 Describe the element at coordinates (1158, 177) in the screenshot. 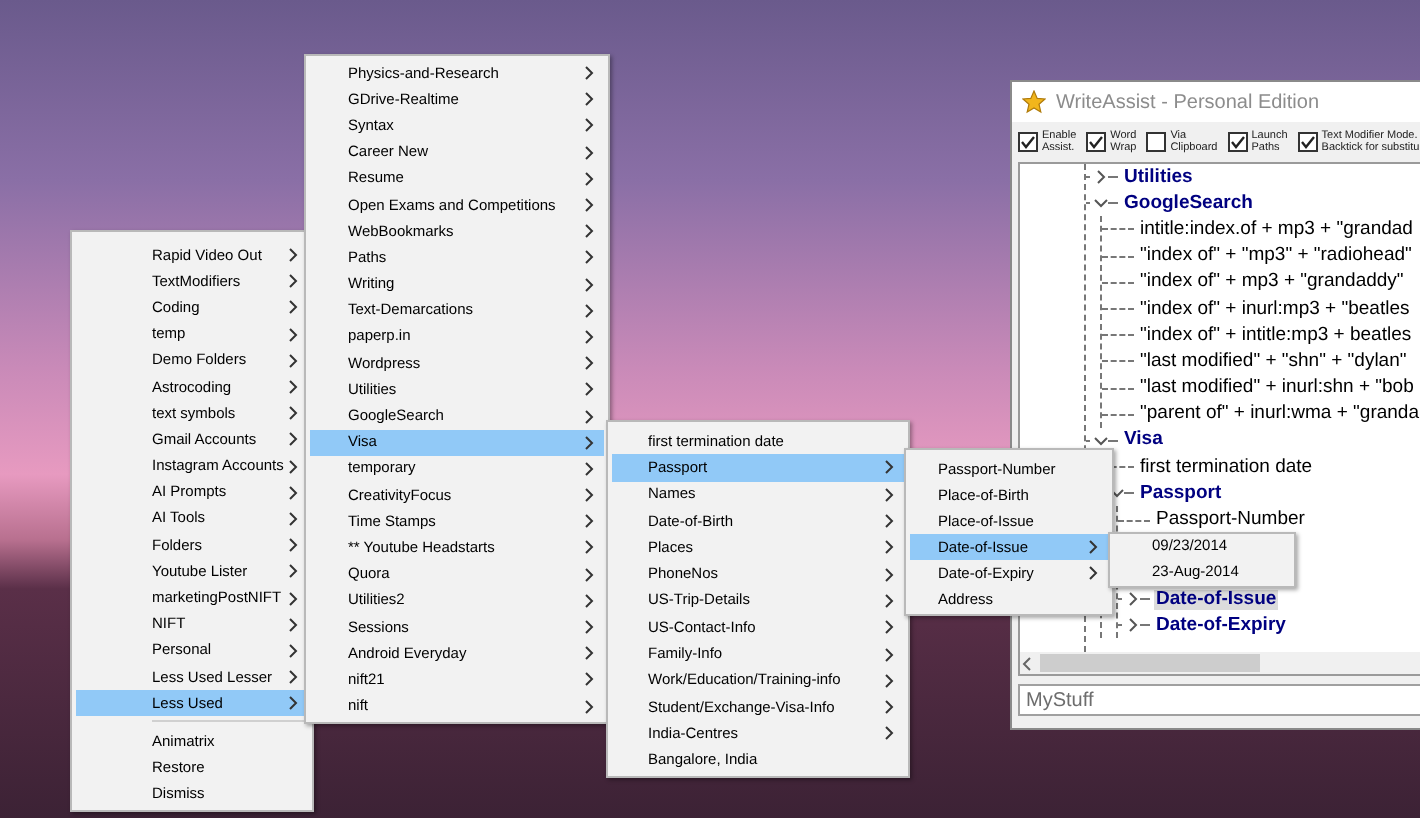

I see `tree-folder-label: Utilities` at that location.